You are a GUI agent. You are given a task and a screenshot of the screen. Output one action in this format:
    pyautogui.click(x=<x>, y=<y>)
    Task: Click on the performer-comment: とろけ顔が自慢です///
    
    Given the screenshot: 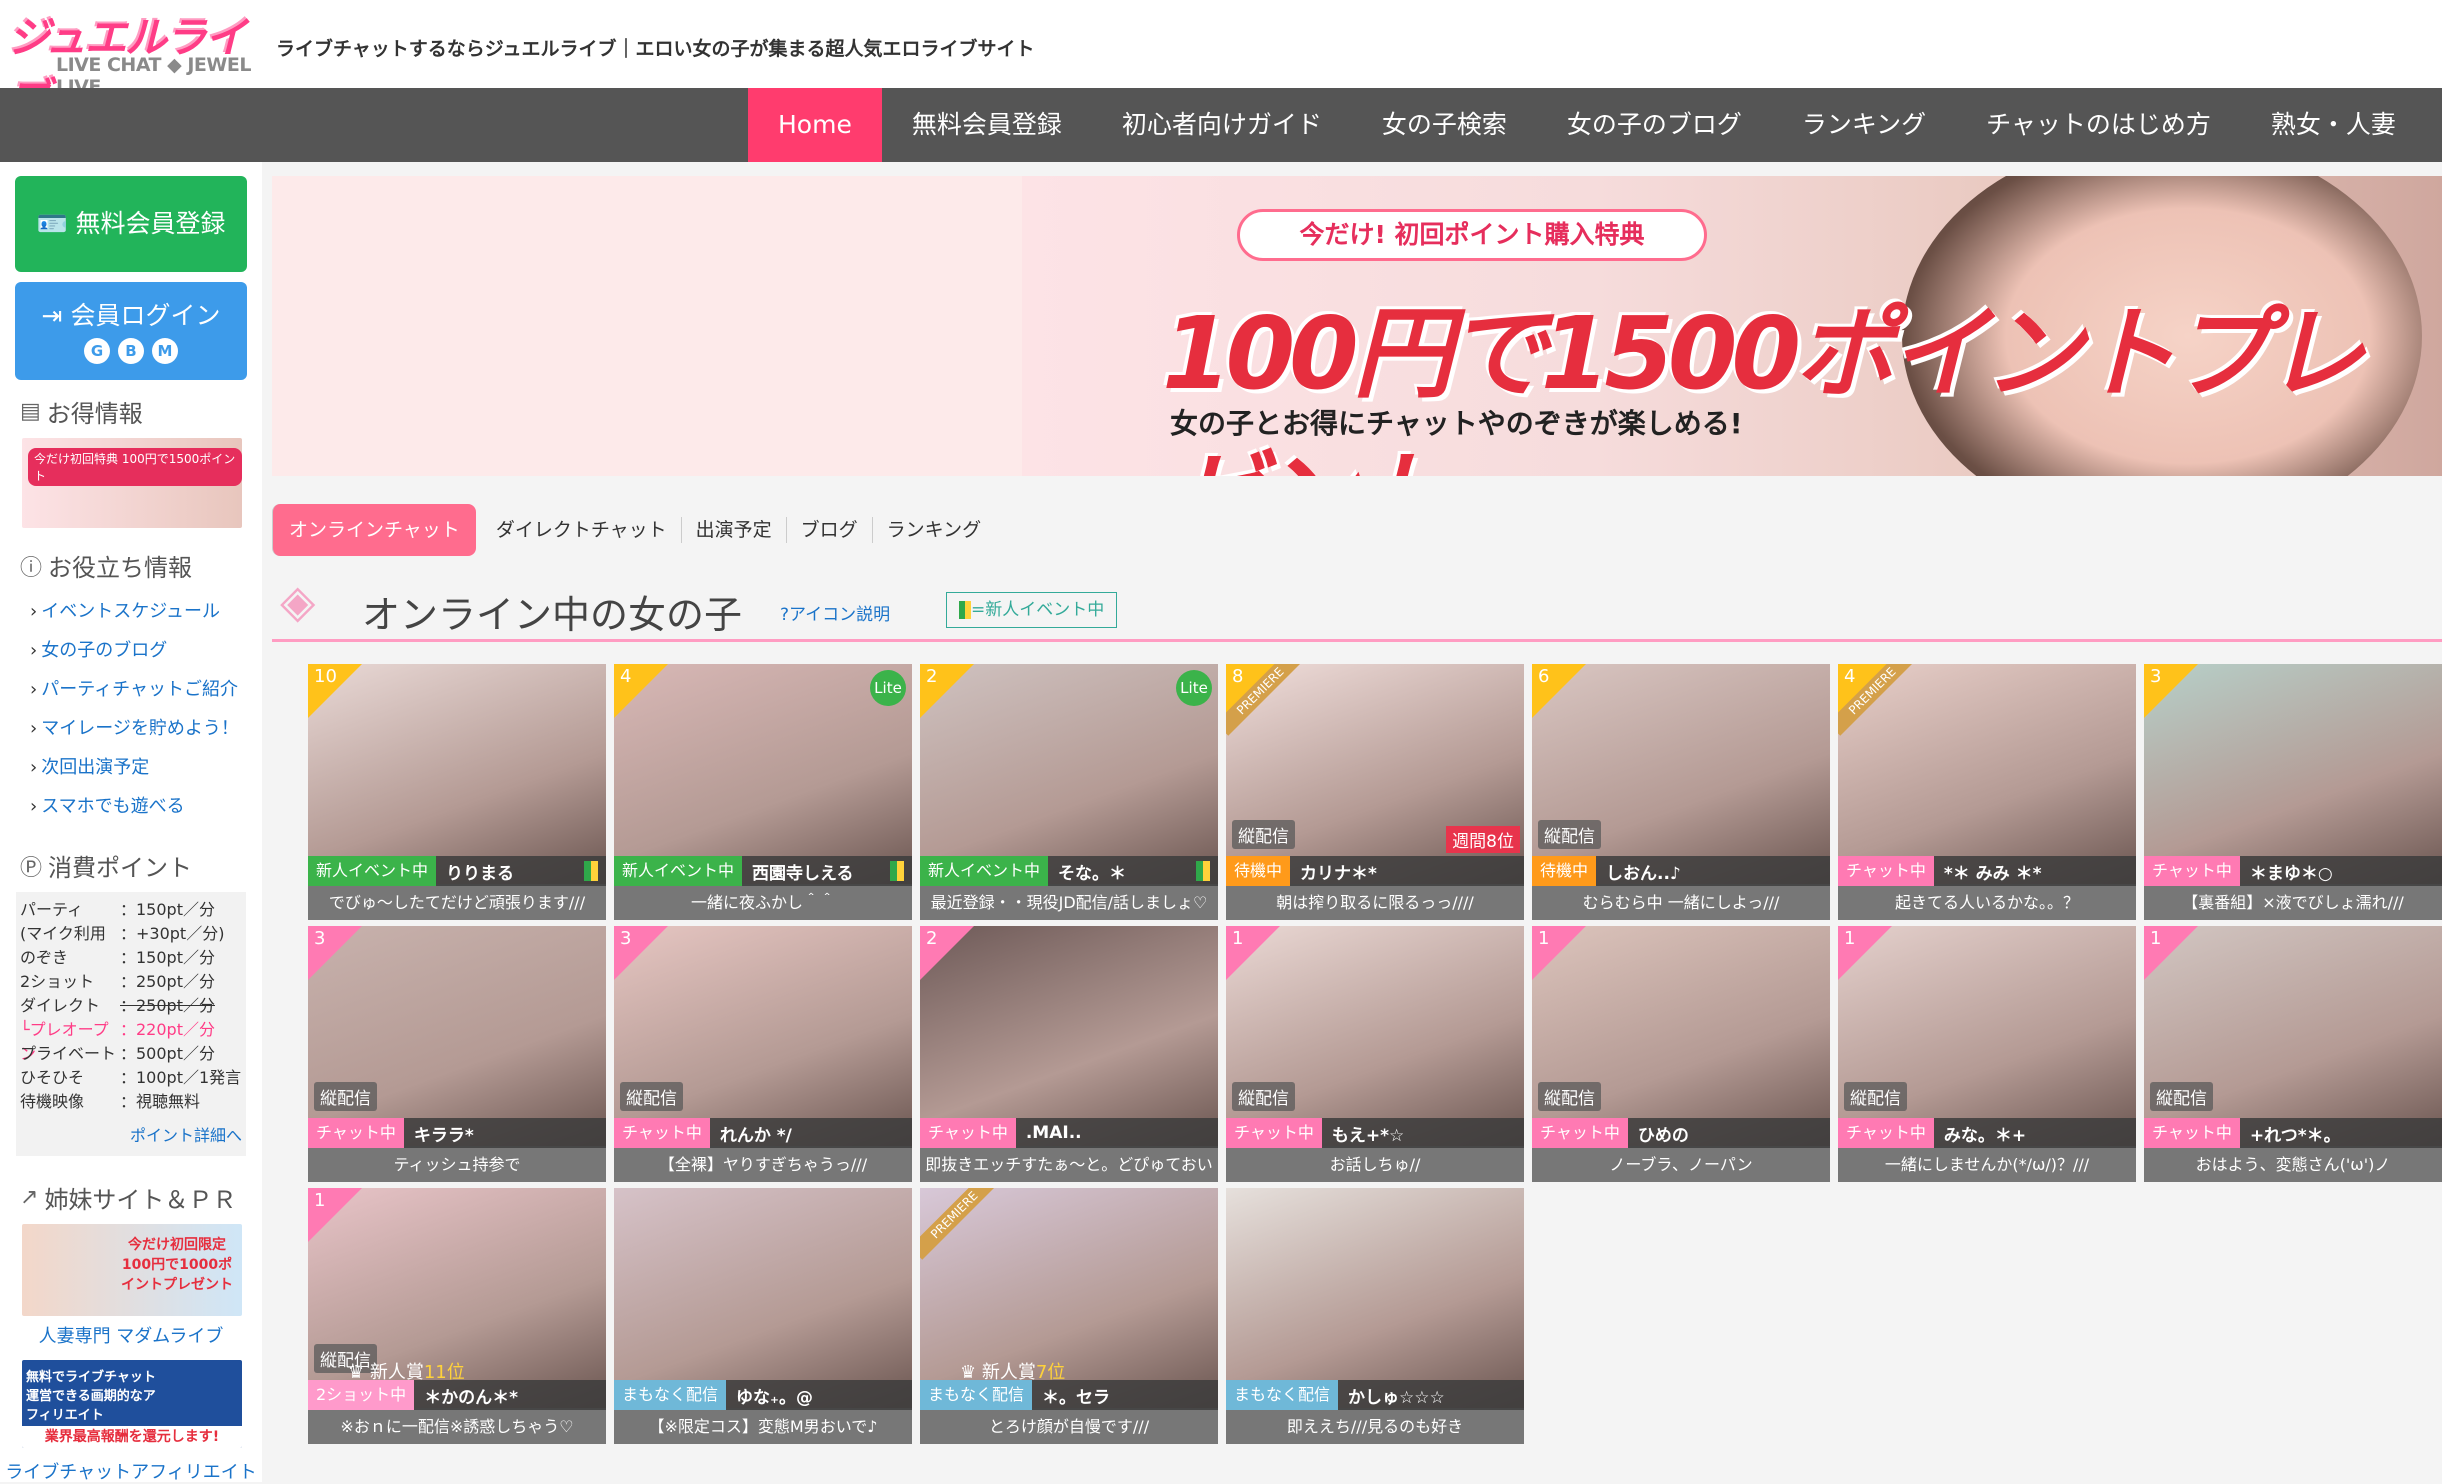 What is the action you would take?
    pyautogui.click(x=1069, y=1427)
    